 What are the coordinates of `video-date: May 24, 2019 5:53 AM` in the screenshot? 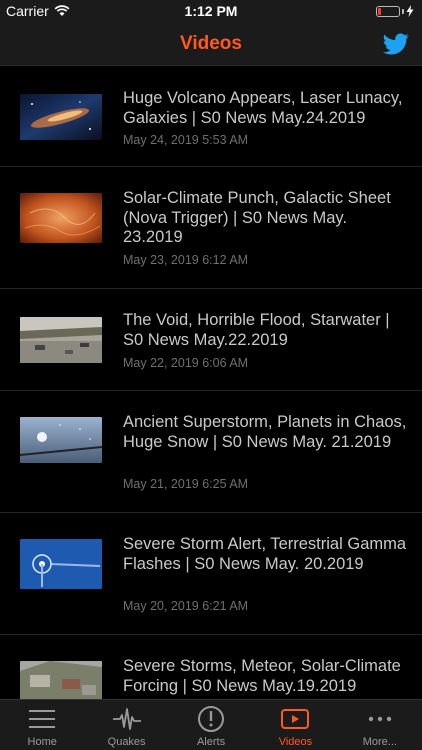 It's located at (186, 140).